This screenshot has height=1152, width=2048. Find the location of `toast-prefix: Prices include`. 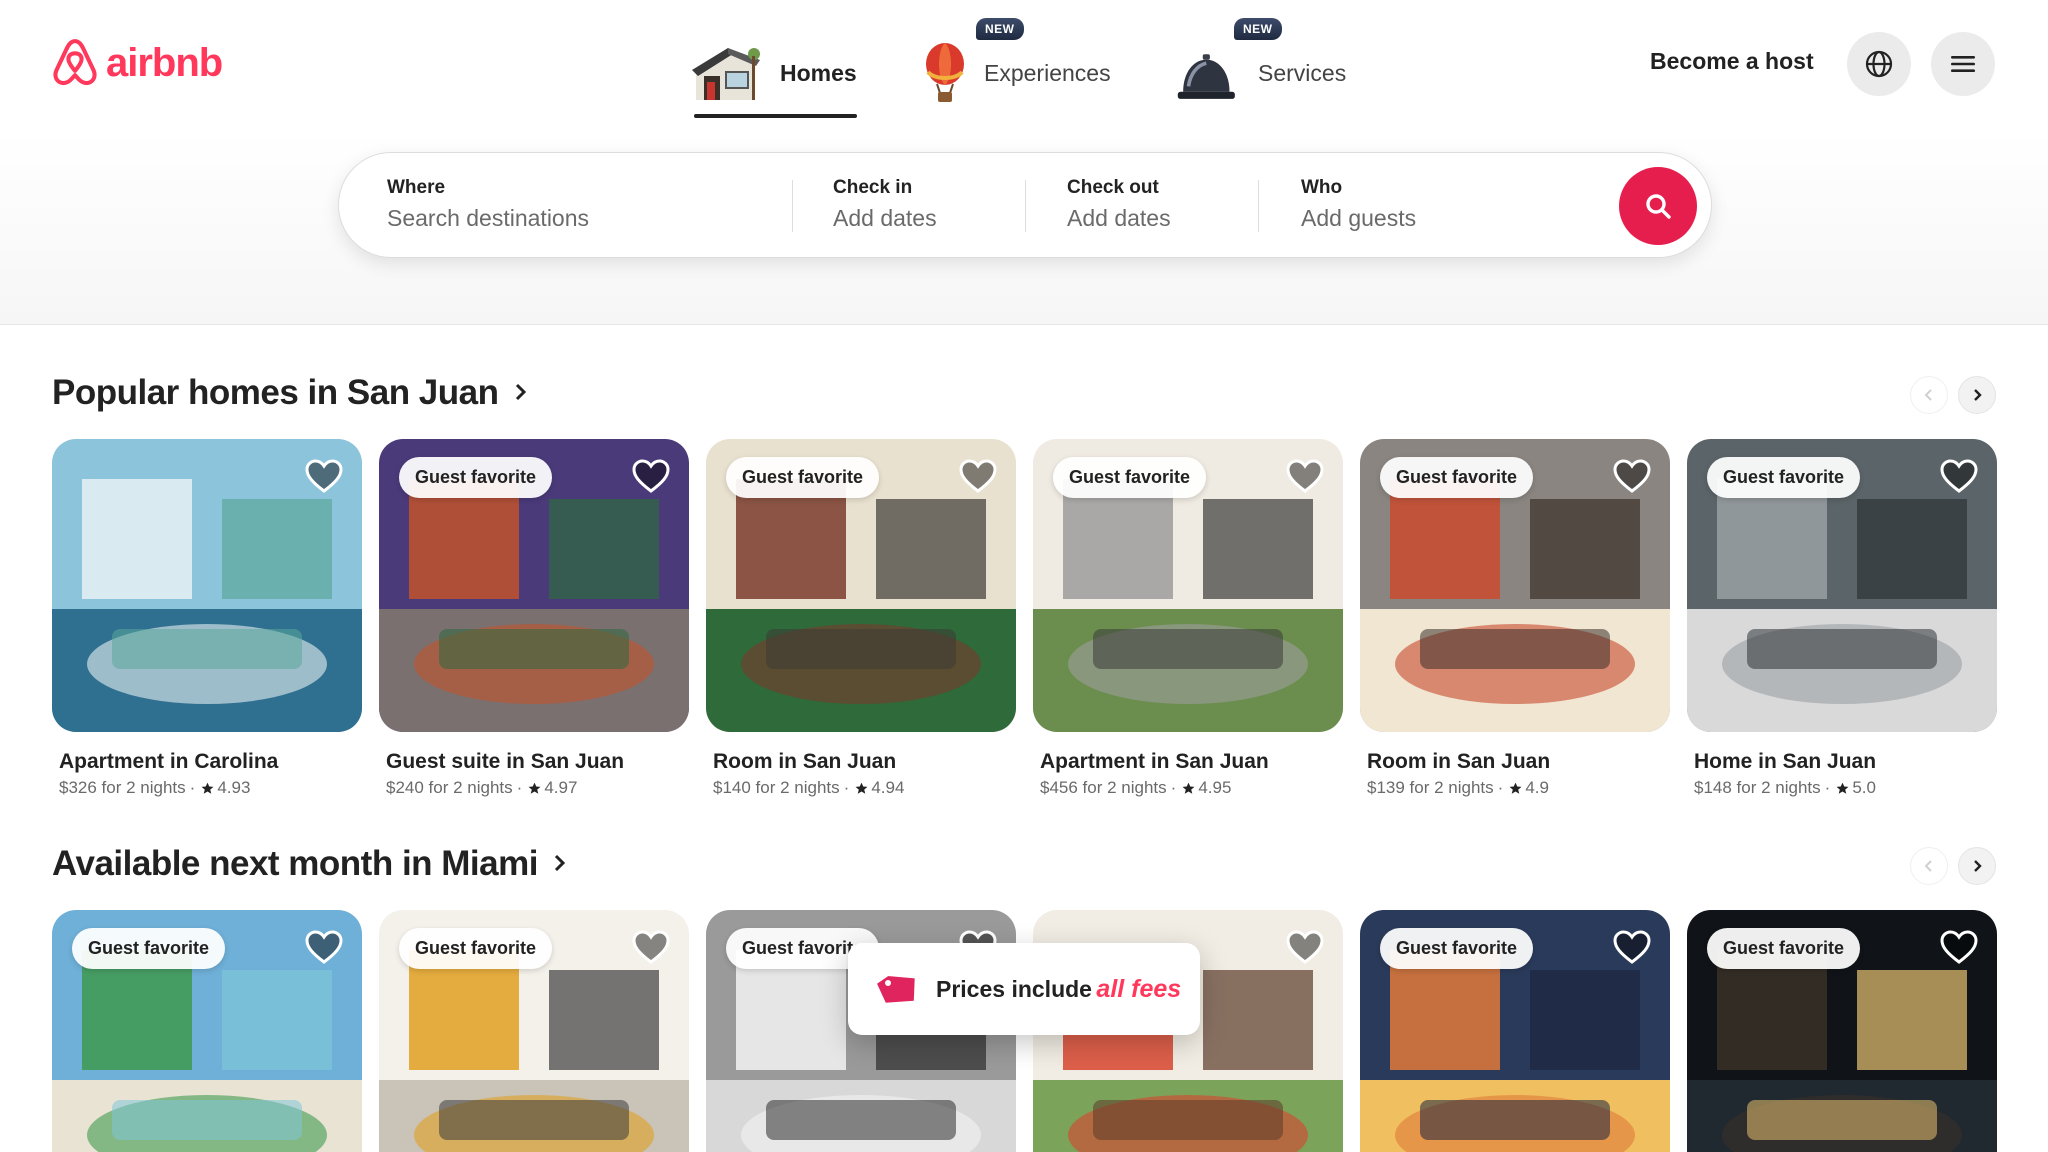

toast-prefix: Prices include is located at coordinates (1014, 988).